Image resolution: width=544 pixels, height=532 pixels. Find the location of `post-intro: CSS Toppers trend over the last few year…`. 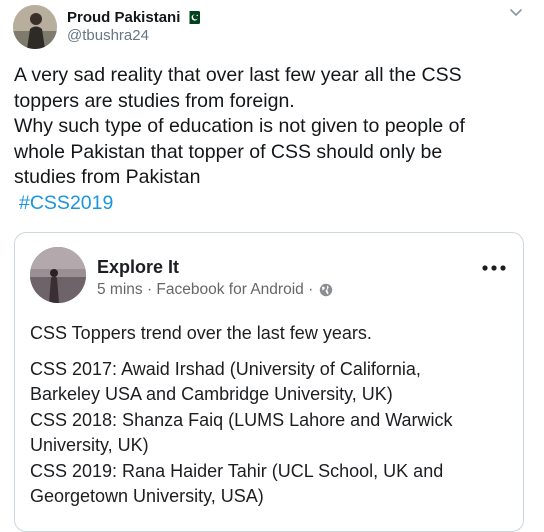

post-intro: CSS Toppers trend over the last few year… is located at coordinates (201, 333).